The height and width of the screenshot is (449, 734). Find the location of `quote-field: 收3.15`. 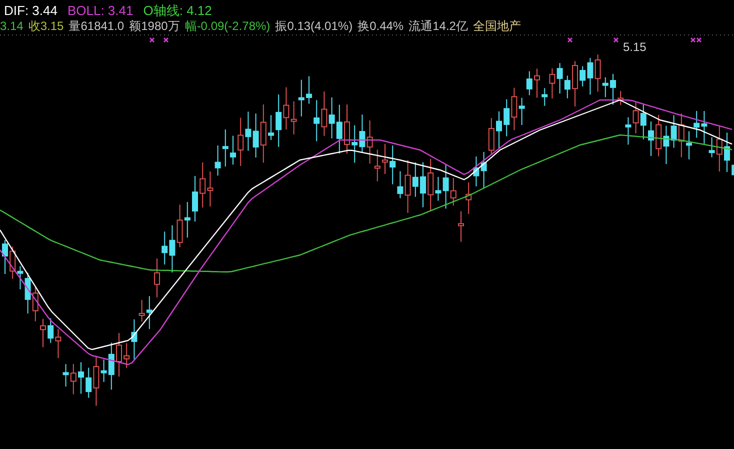

quote-field: 收3.15 is located at coordinates (46, 26).